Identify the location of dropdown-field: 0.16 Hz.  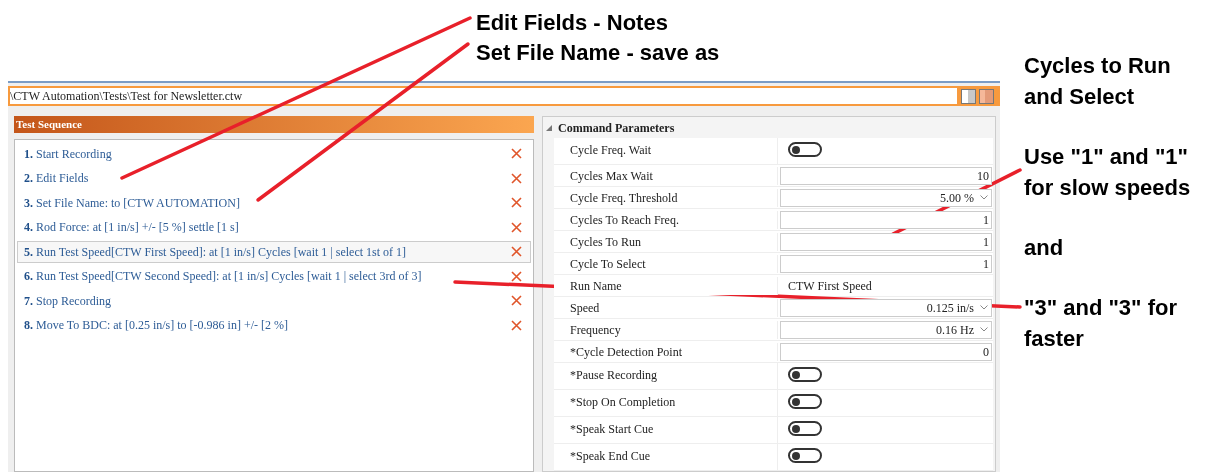
(886, 329).